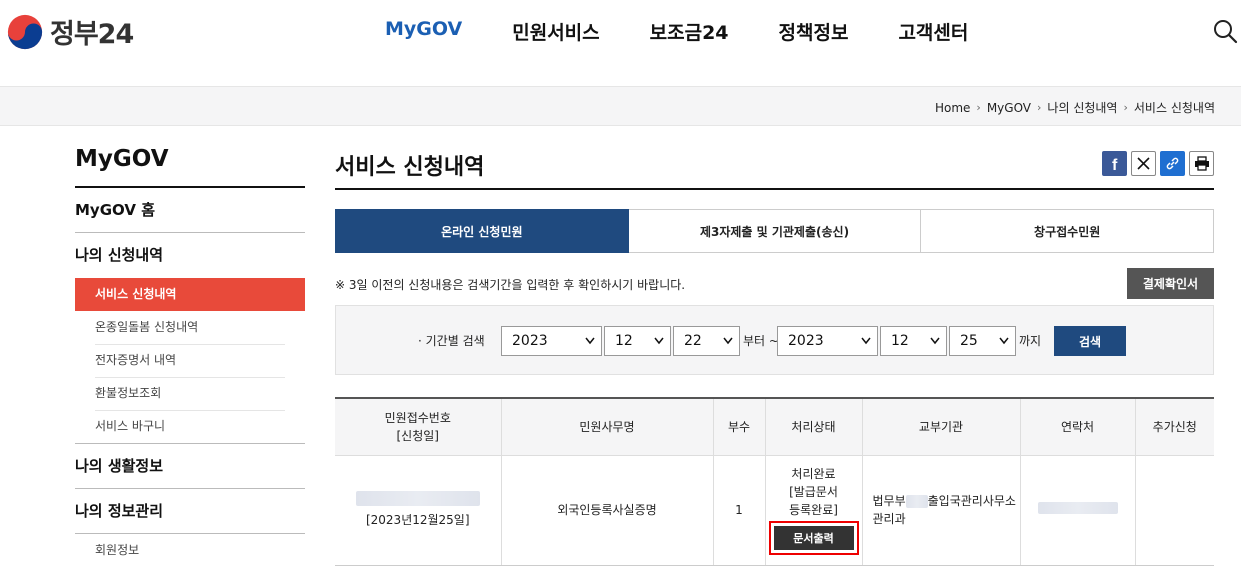 This screenshot has height=567, width=1241. What do you see at coordinates (1082, 107) in the screenshot?
I see `breadcrumb-apply-history: 나의 신청내역` at bounding box center [1082, 107].